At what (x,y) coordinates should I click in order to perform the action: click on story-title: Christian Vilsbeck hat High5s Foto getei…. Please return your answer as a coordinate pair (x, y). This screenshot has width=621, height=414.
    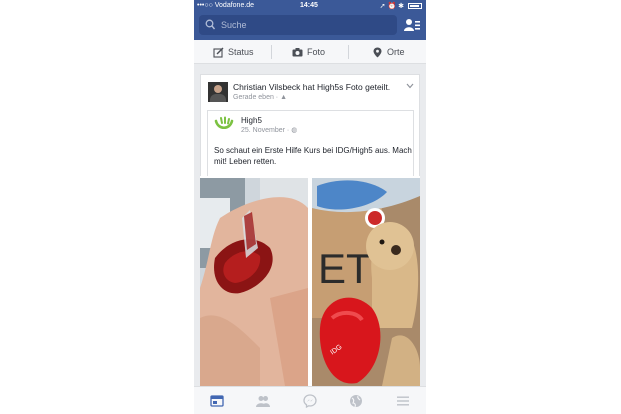
    Looking at the image, I should click on (311, 87).